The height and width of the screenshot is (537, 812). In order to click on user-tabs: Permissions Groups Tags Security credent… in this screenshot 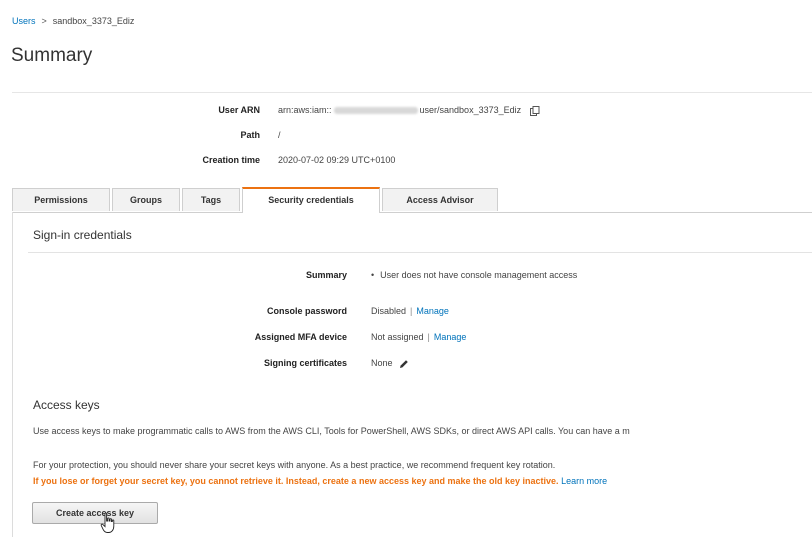, I will do `click(412, 200)`.